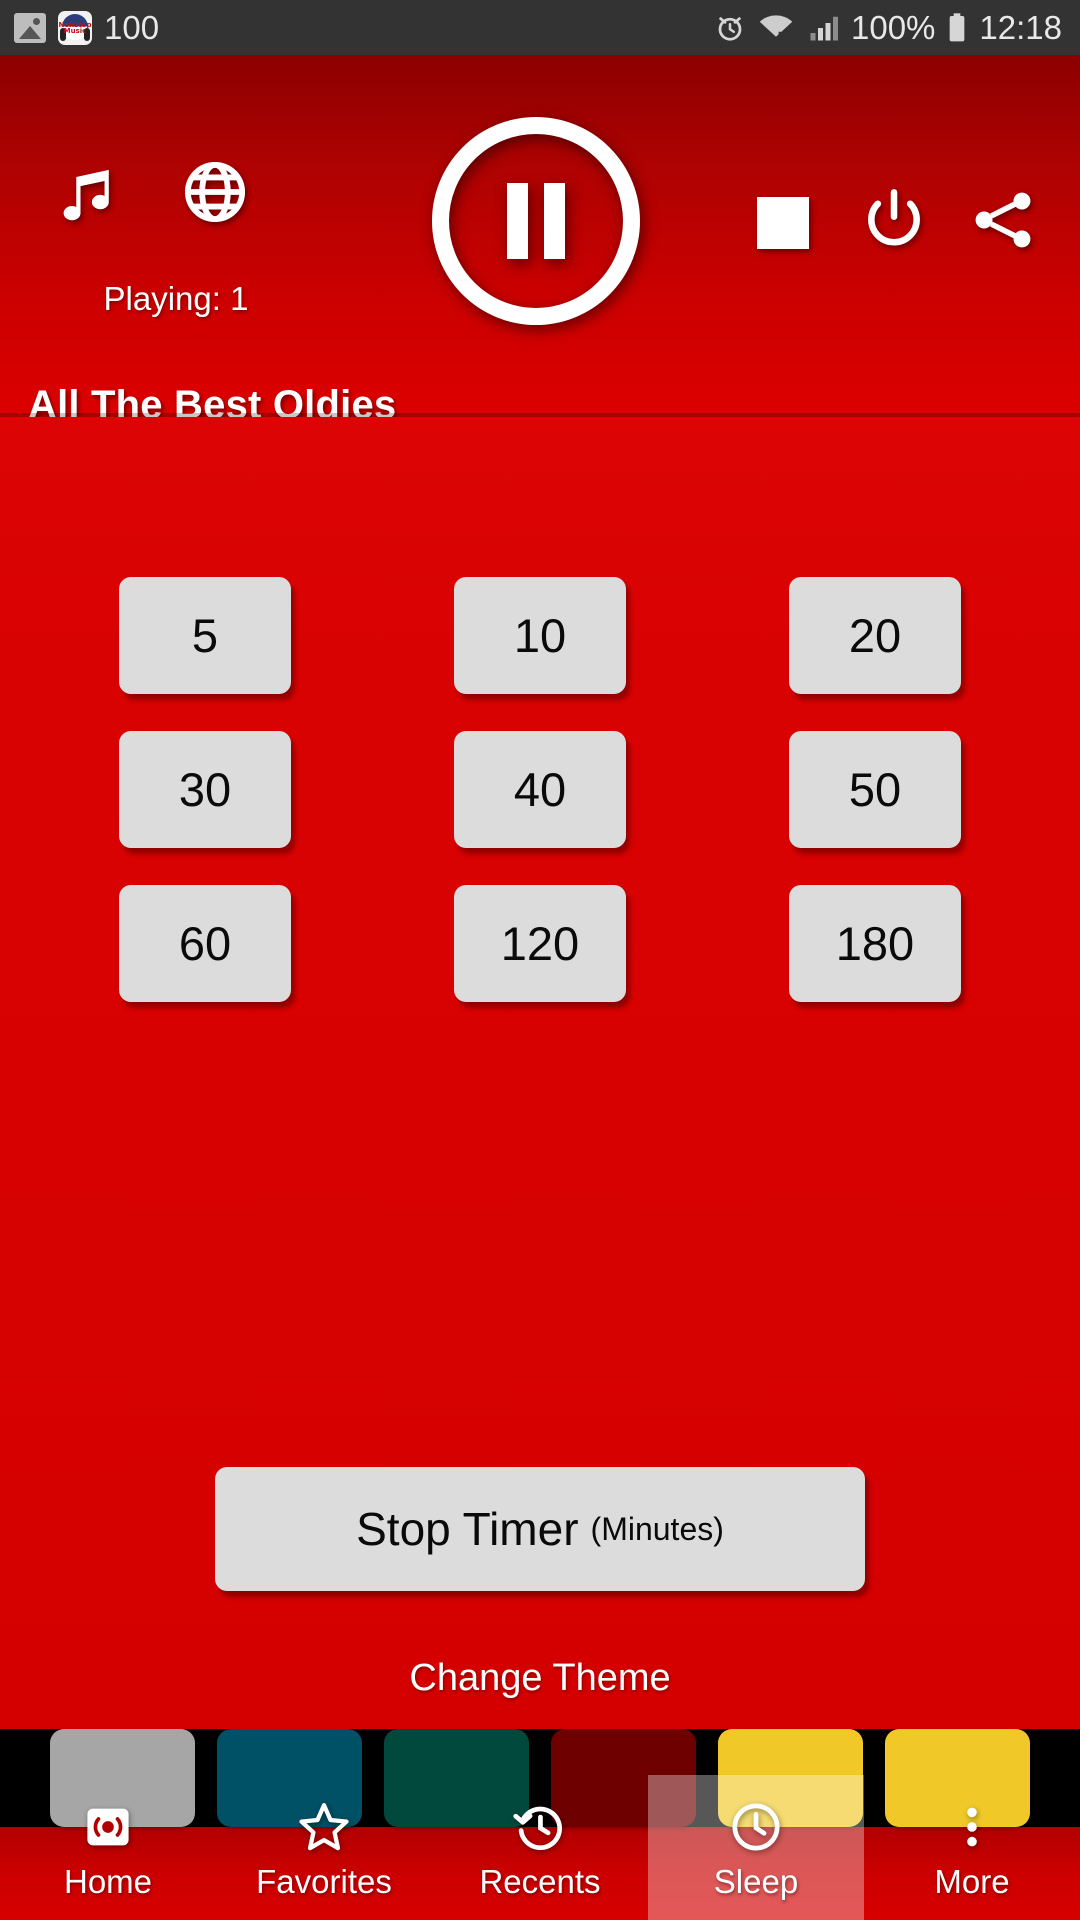  I want to click on stop-square-icon, so click(782, 222).